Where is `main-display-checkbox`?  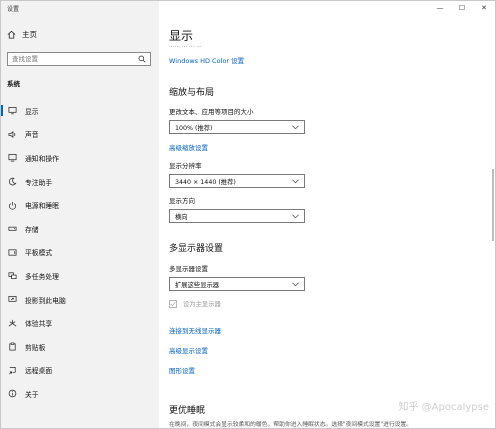
main-display-checkbox is located at coordinates (173, 303).